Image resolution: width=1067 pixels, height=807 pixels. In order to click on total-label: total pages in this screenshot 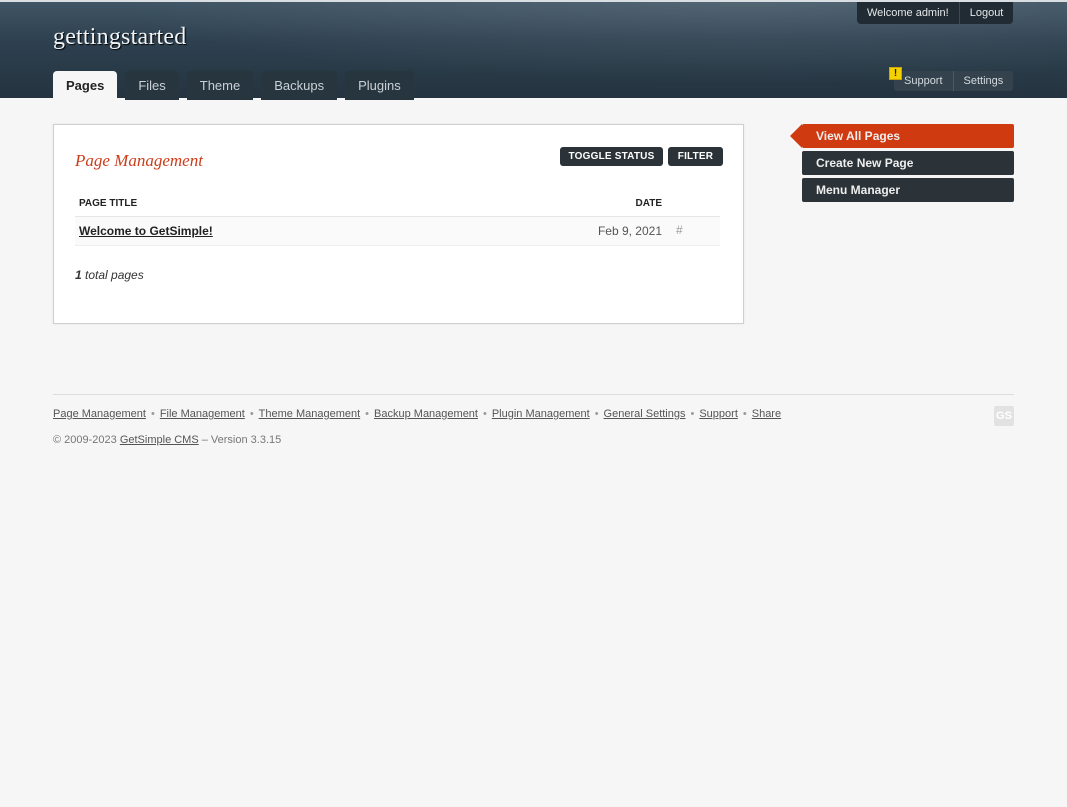, I will do `click(112, 275)`.